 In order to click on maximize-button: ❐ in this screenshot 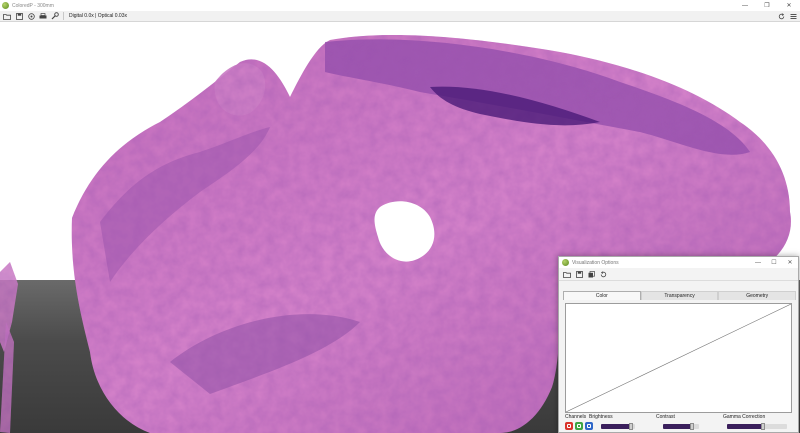, I will do `click(767, 5)`.